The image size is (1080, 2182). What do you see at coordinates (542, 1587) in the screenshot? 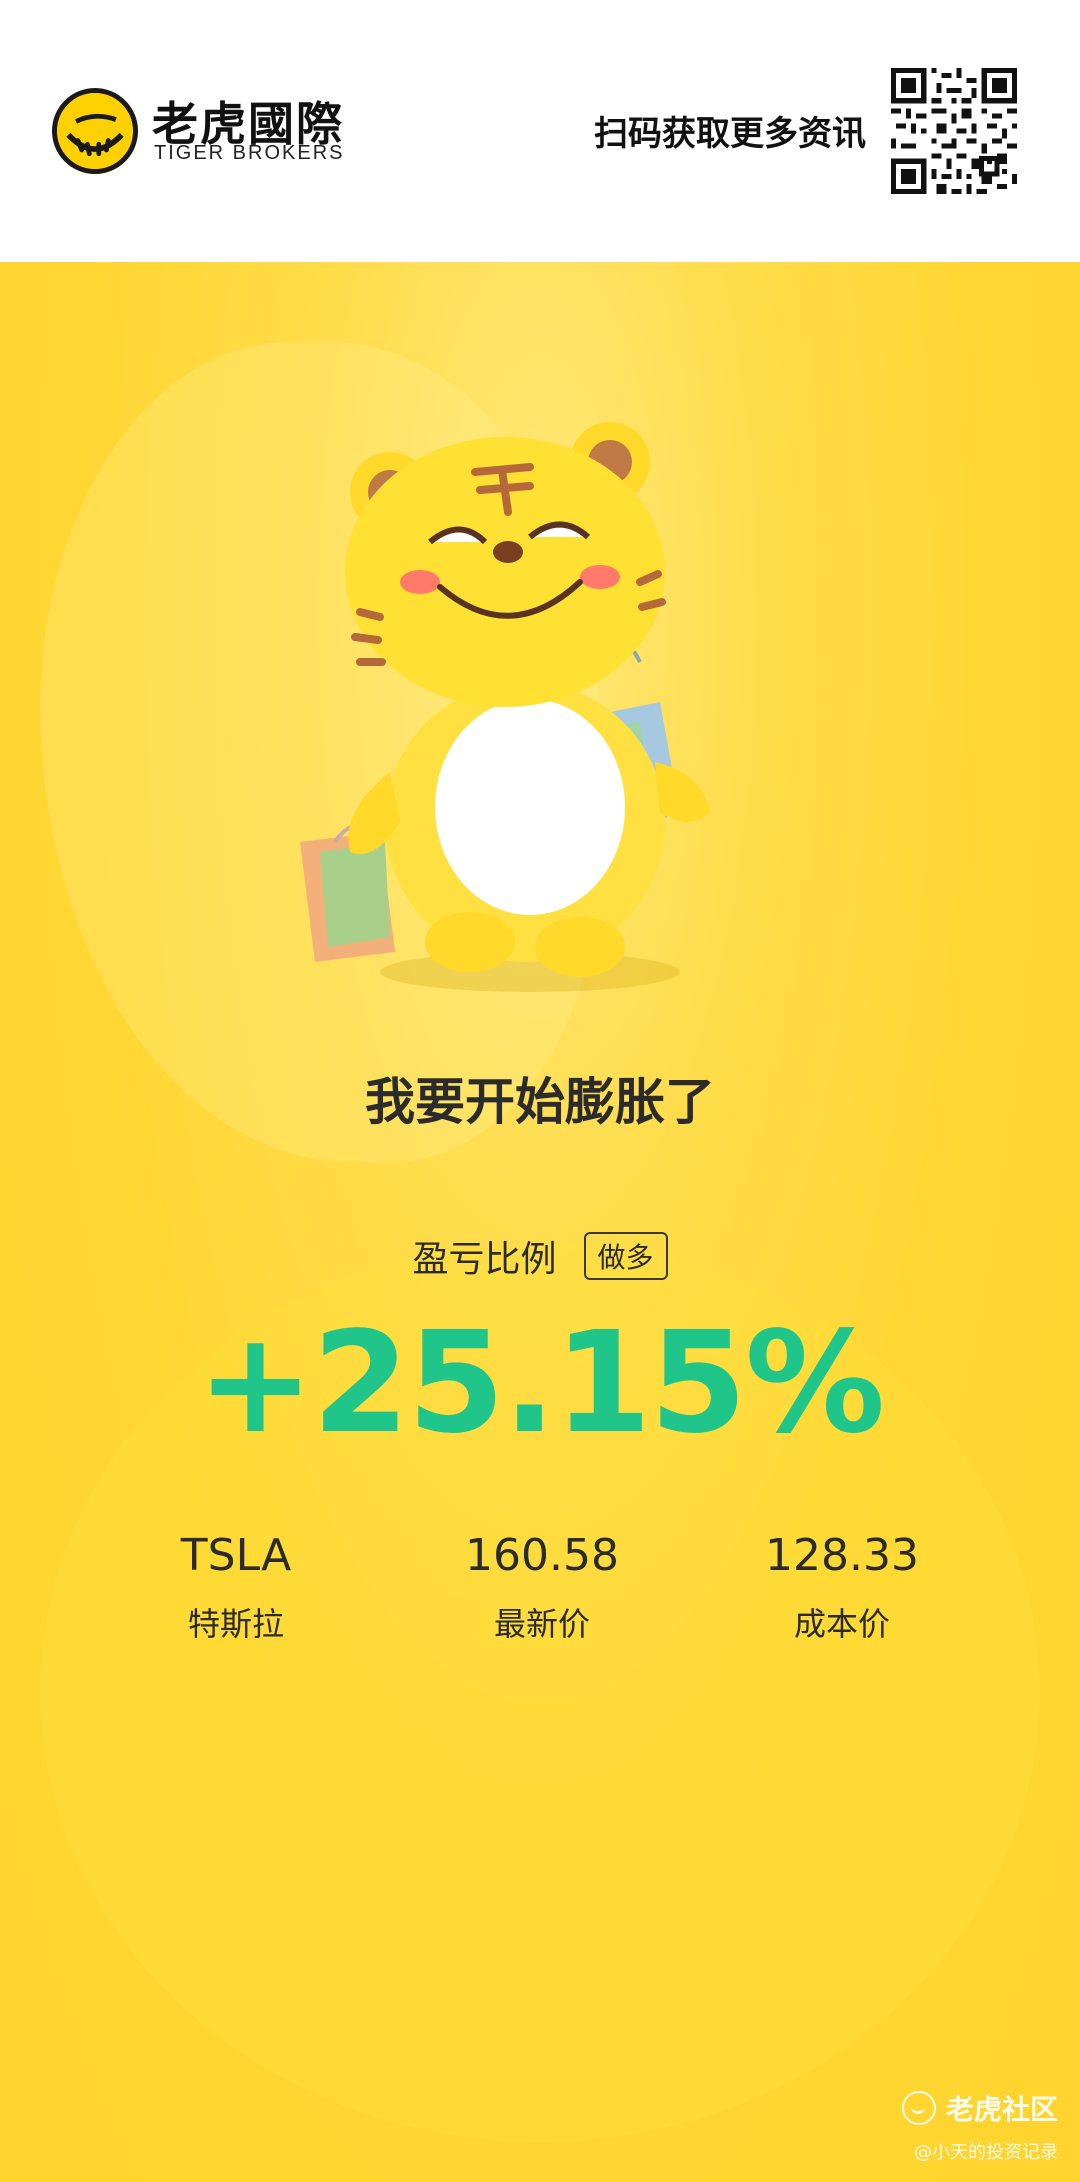
I see `stock-stat-latest-price: 160.58 最新价` at bounding box center [542, 1587].